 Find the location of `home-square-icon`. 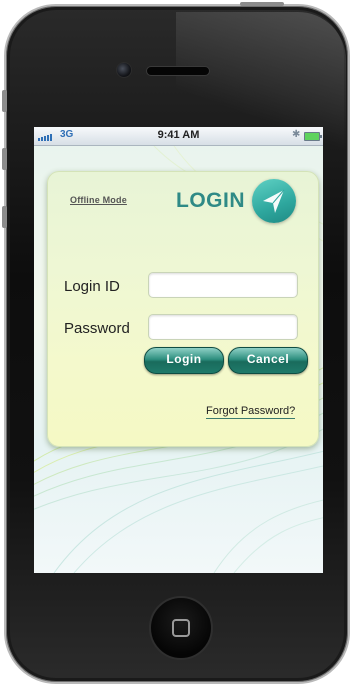

home-square-icon is located at coordinates (181, 628).